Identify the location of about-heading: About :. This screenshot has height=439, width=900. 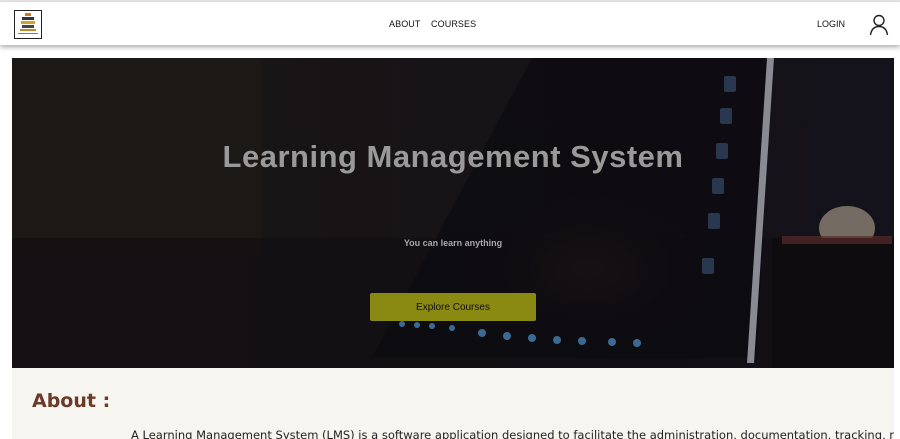
(71, 401).